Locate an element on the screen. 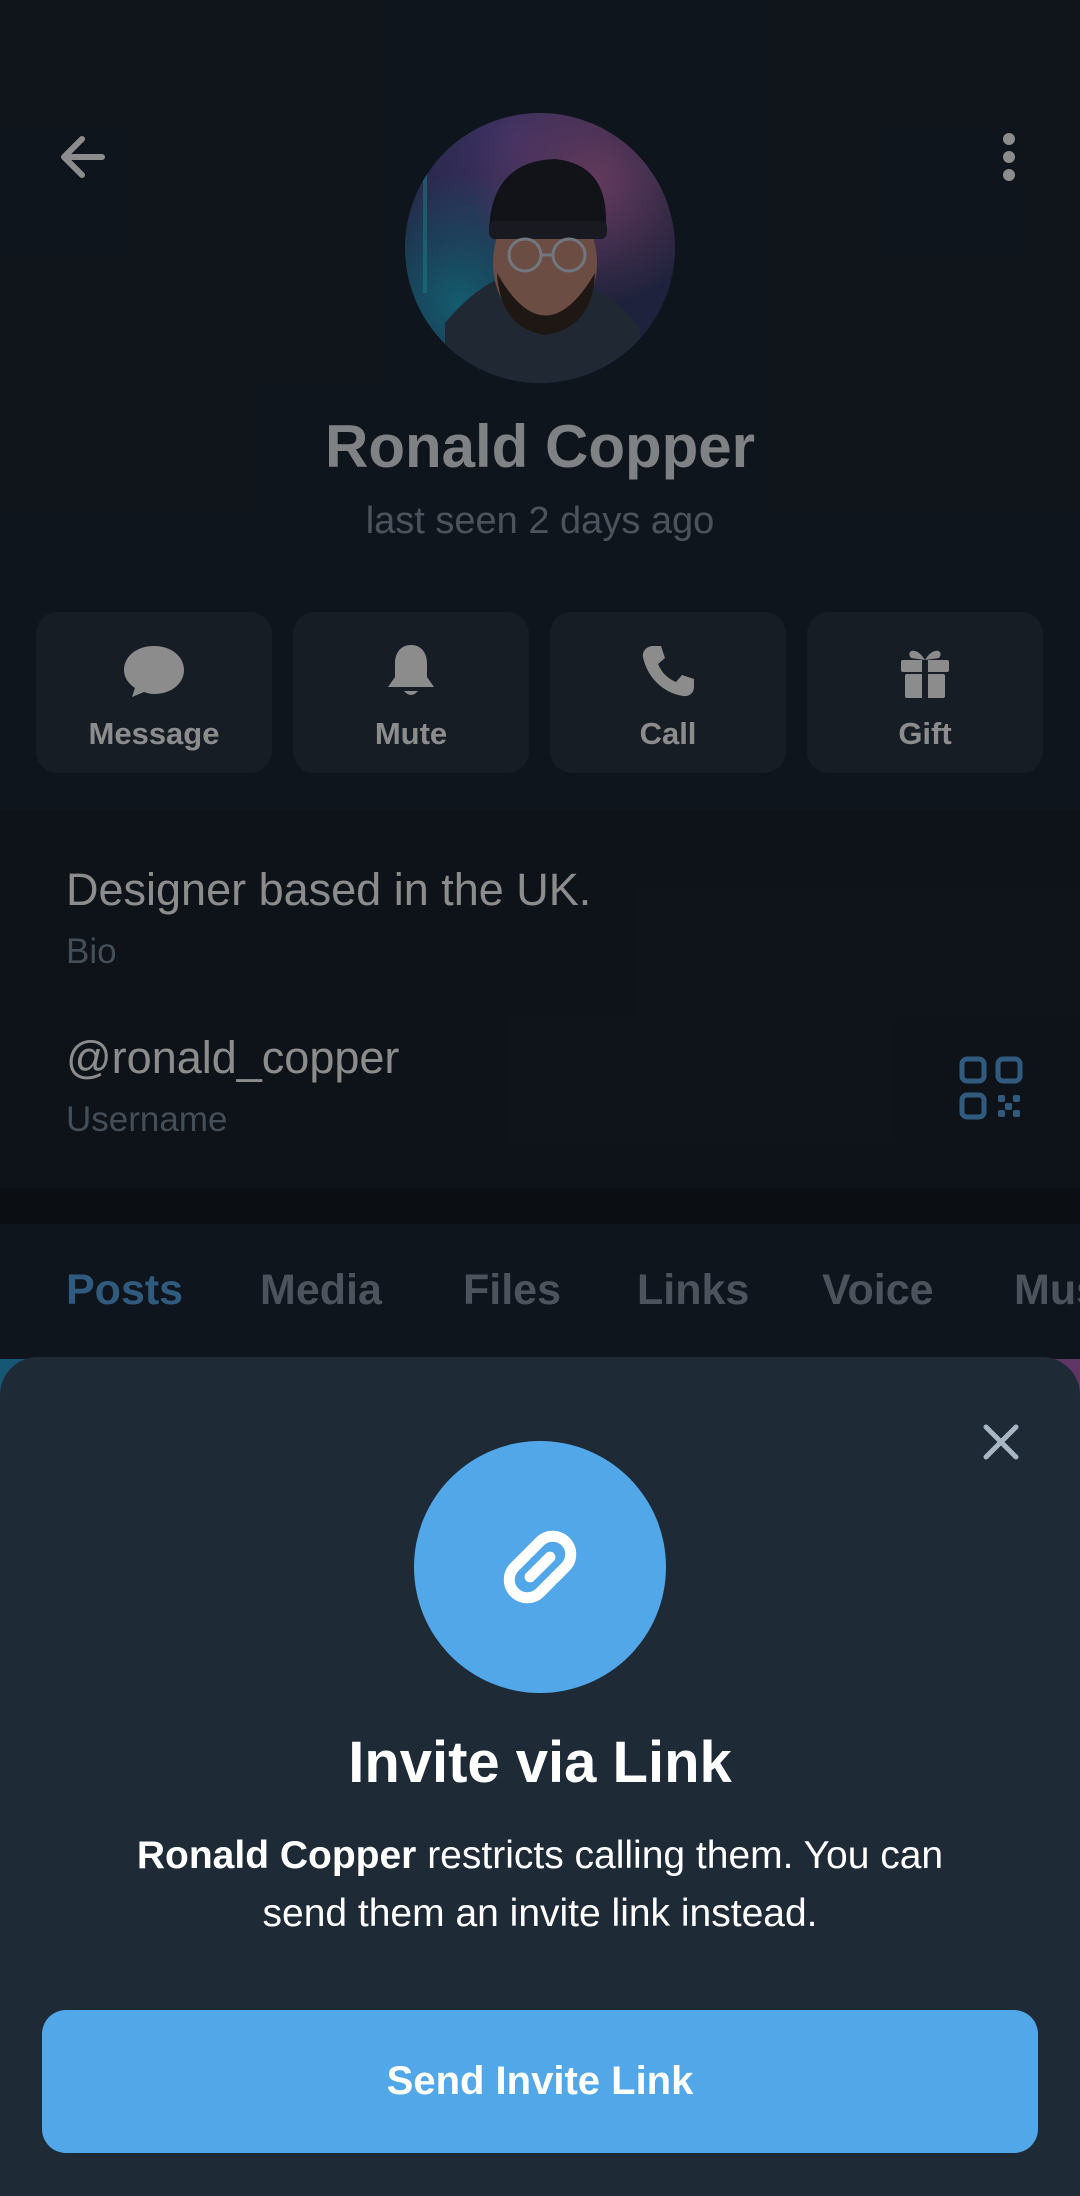 Image resolution: width=1080 pixels, height=2196 pixels. close-icon is located at coordinates (1001, 1442).